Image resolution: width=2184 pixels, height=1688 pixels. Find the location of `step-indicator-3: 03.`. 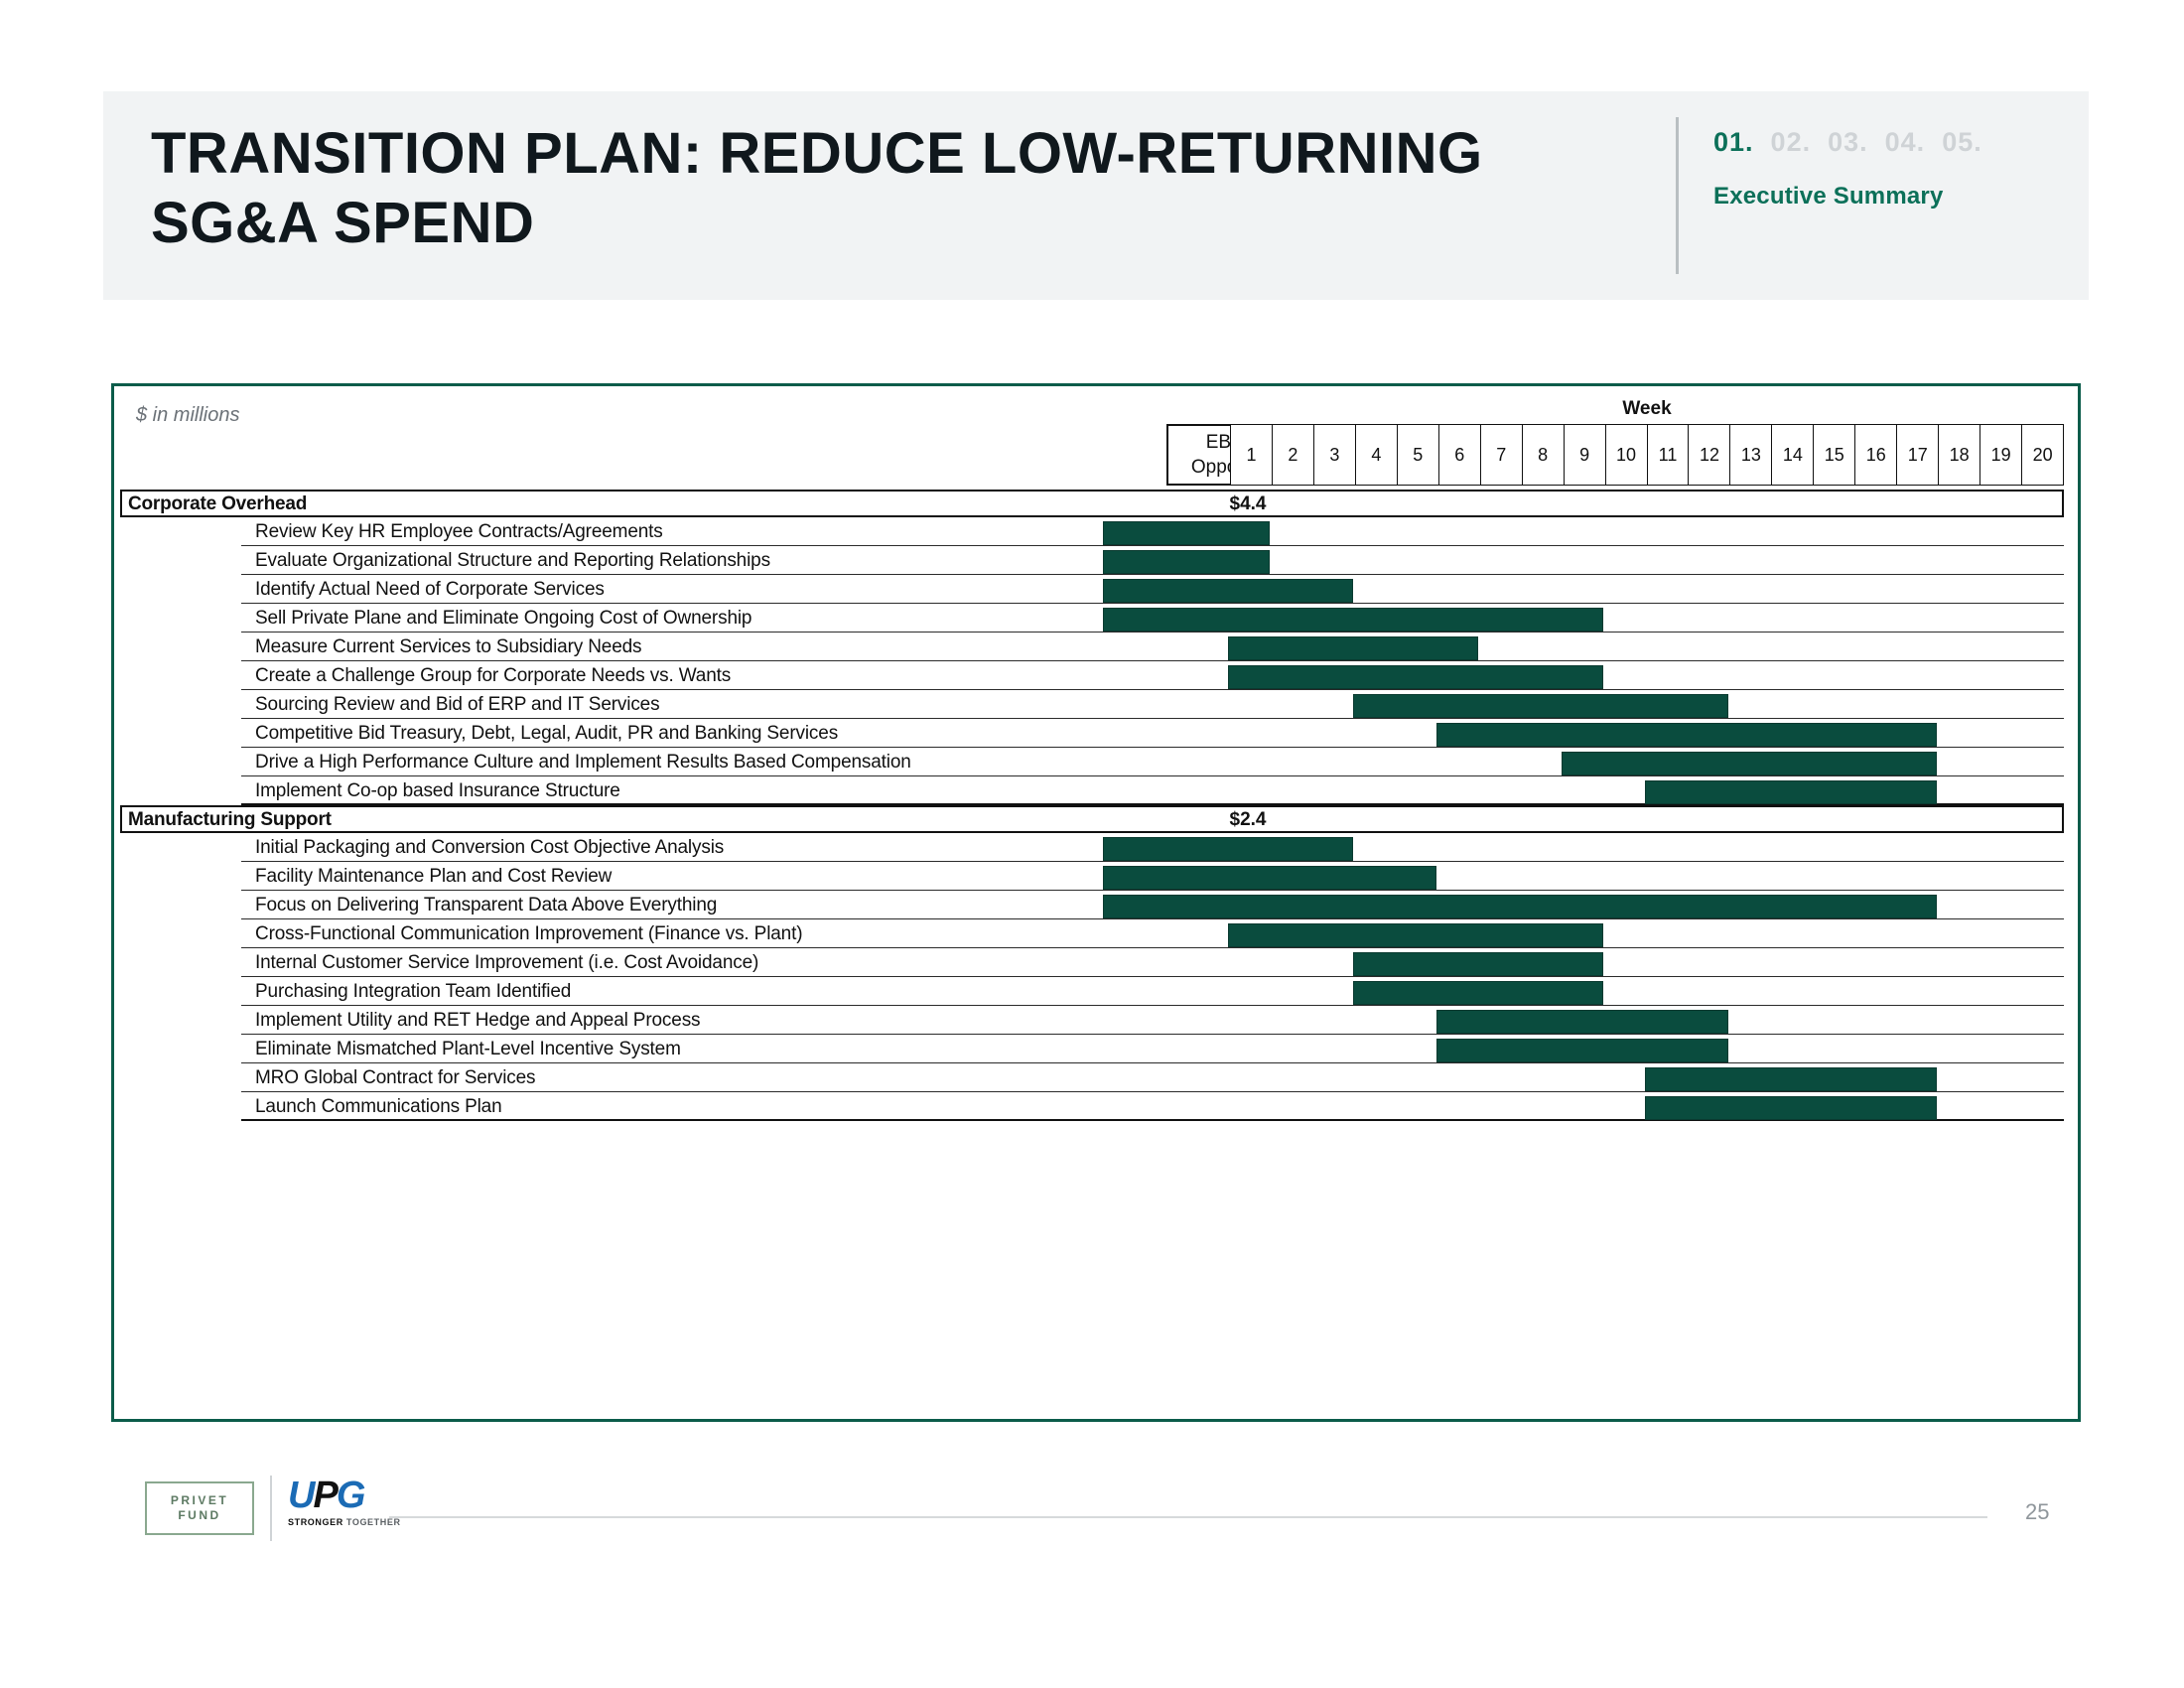

step-indicator-3: 03. is located at coordinates (1848, 142).